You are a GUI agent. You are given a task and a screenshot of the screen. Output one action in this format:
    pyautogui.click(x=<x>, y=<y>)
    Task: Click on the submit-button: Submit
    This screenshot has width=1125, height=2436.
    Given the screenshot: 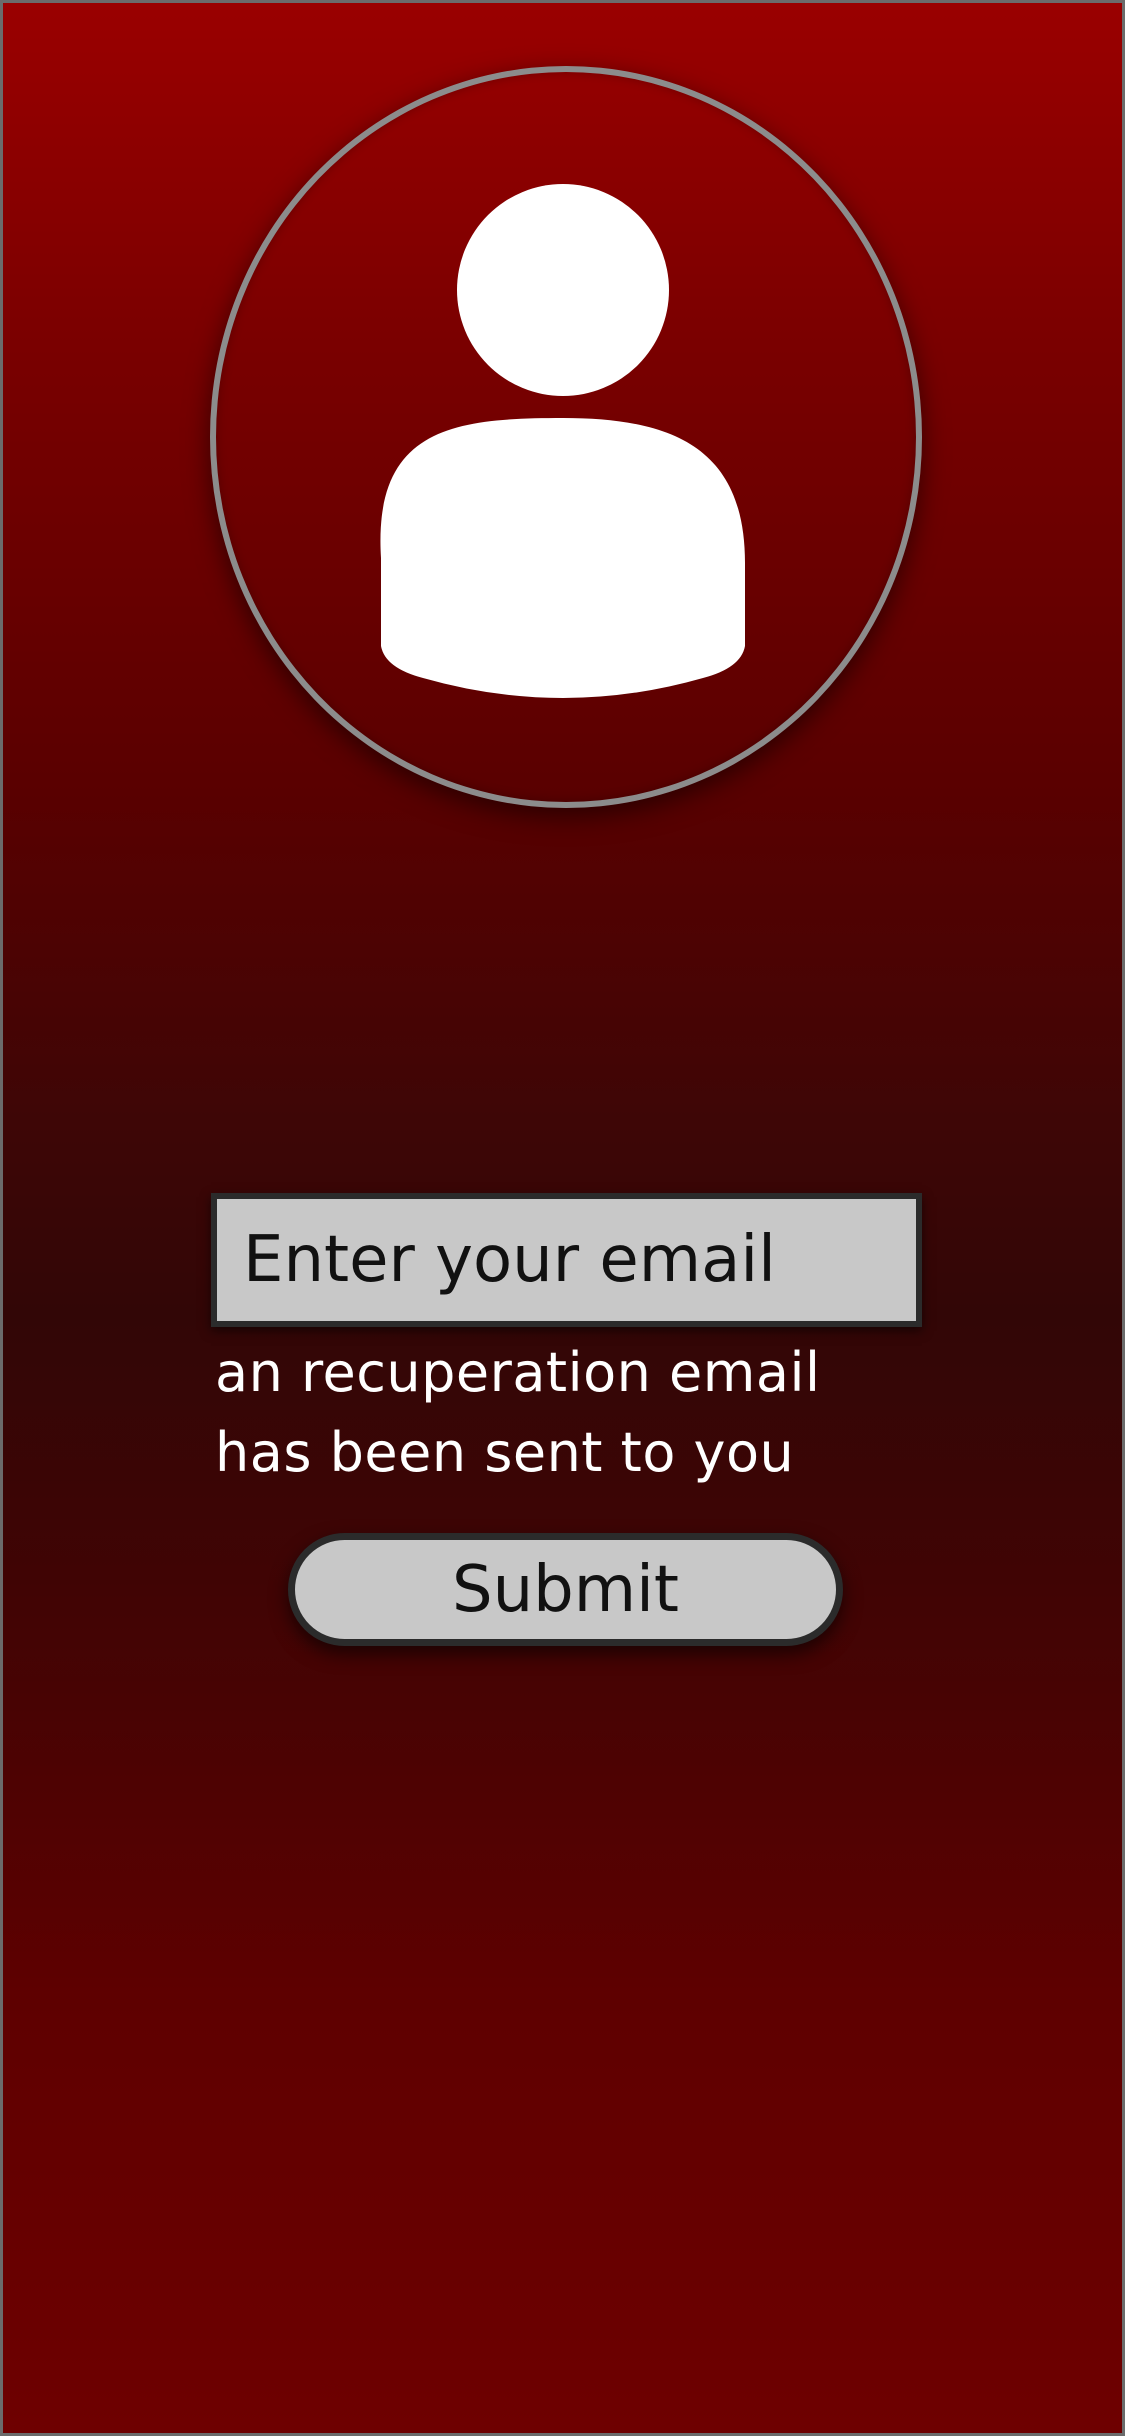 What is the action you would take?
    pyautogui.click(x=565, y=1589)
    